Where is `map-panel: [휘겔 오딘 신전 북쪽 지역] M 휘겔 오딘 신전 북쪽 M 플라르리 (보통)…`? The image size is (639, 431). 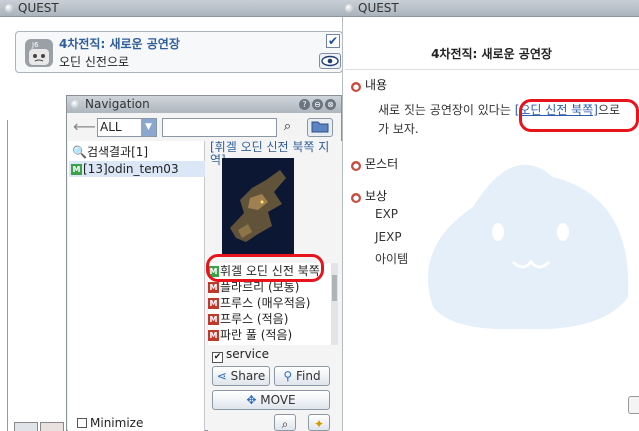 map-panel: [휘겔 오딘 신전 북쪽 지역] M 휘겔 오딘 신전 북쪽 M 플라르리 (보통)… is located at coordinates (275, 286).